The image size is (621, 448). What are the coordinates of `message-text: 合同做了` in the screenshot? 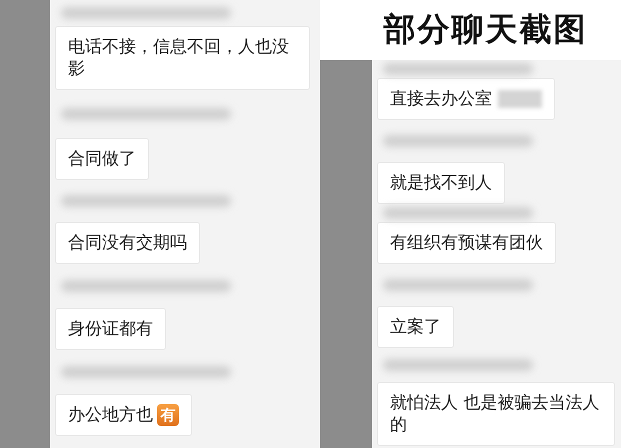 It's located at (102, 159).